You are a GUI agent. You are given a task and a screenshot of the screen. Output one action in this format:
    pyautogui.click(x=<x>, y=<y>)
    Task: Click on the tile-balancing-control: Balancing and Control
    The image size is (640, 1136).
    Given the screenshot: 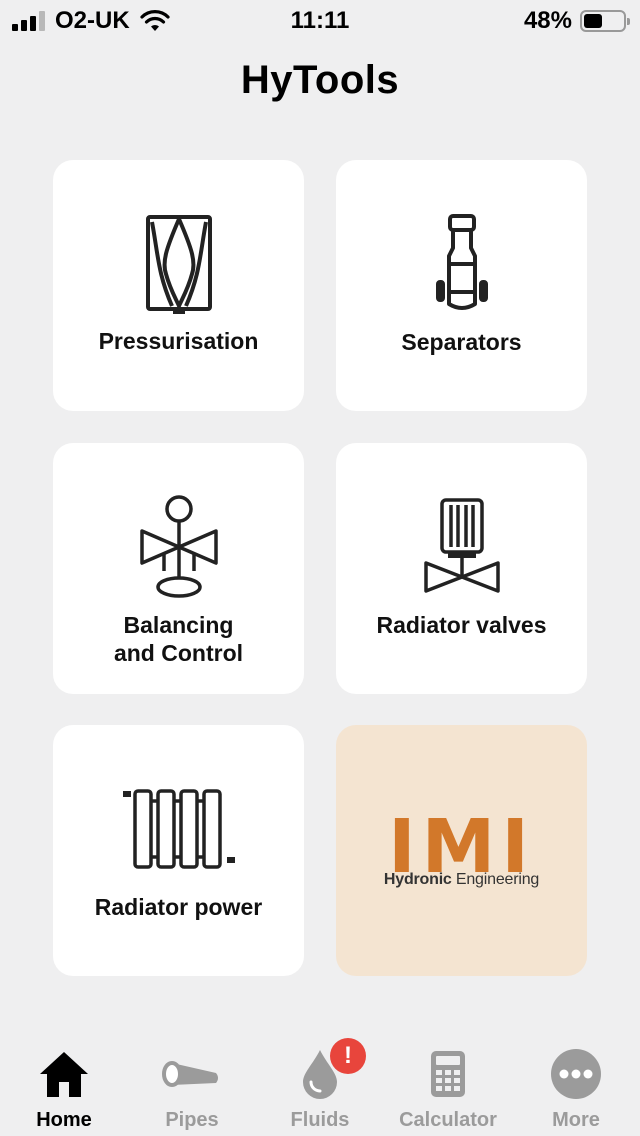 What is the action you would take?
    pyautogui.click(x=178, y=568)
    